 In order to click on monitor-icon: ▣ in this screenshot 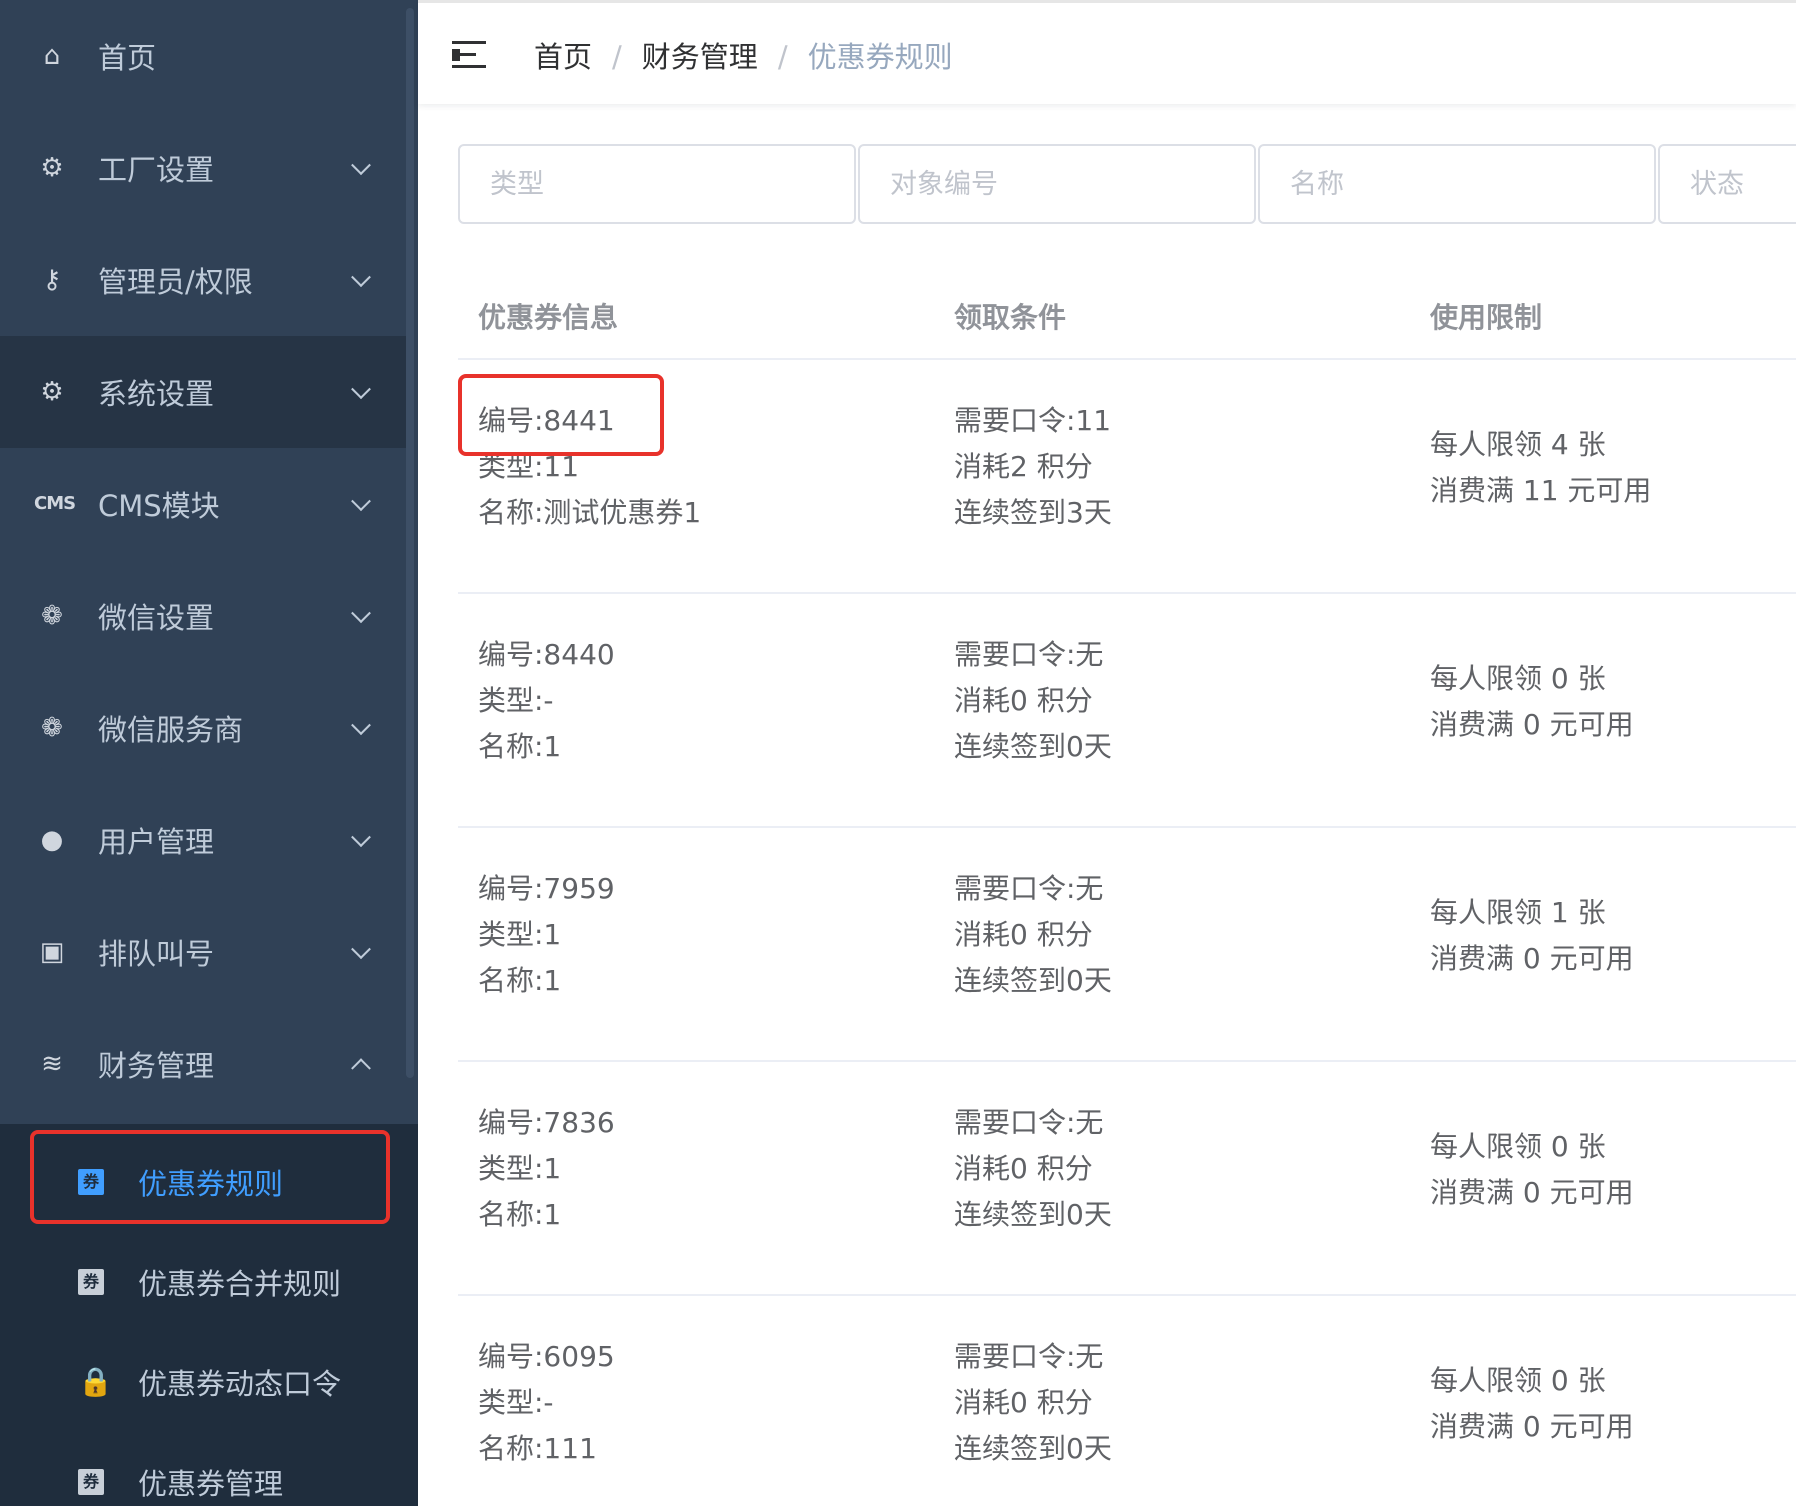, I will do `click(52, 952)`.